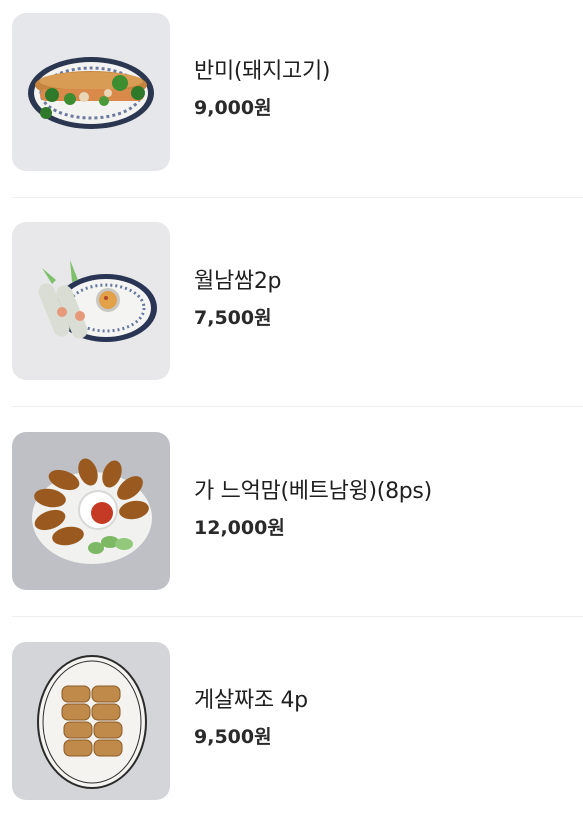 Image resolution: width=583 pixels, height=838 pixels. I want to click on menu-item-name: 반미(돼지고기), so click(262, 71).